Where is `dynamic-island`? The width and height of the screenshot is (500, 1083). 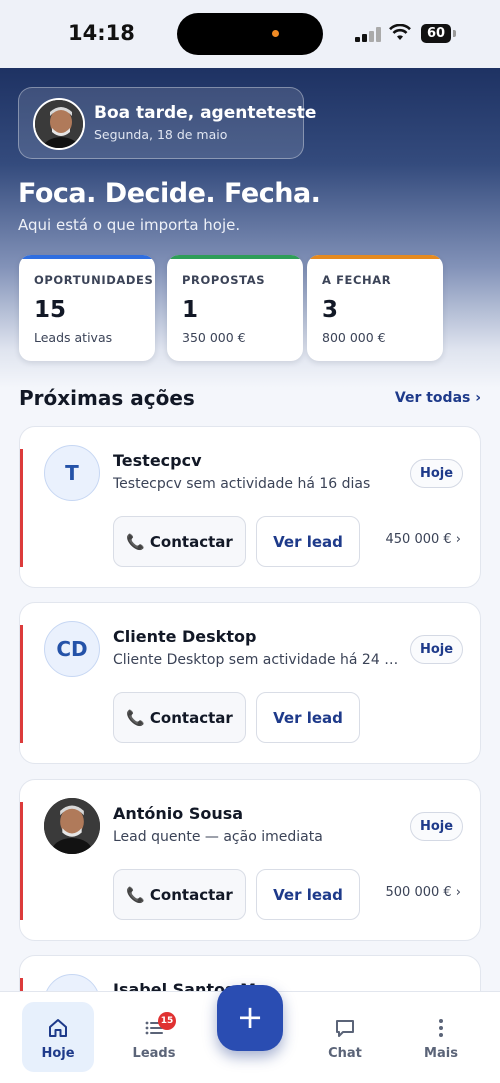
dynamic-island is located at coordinates (250, 34).